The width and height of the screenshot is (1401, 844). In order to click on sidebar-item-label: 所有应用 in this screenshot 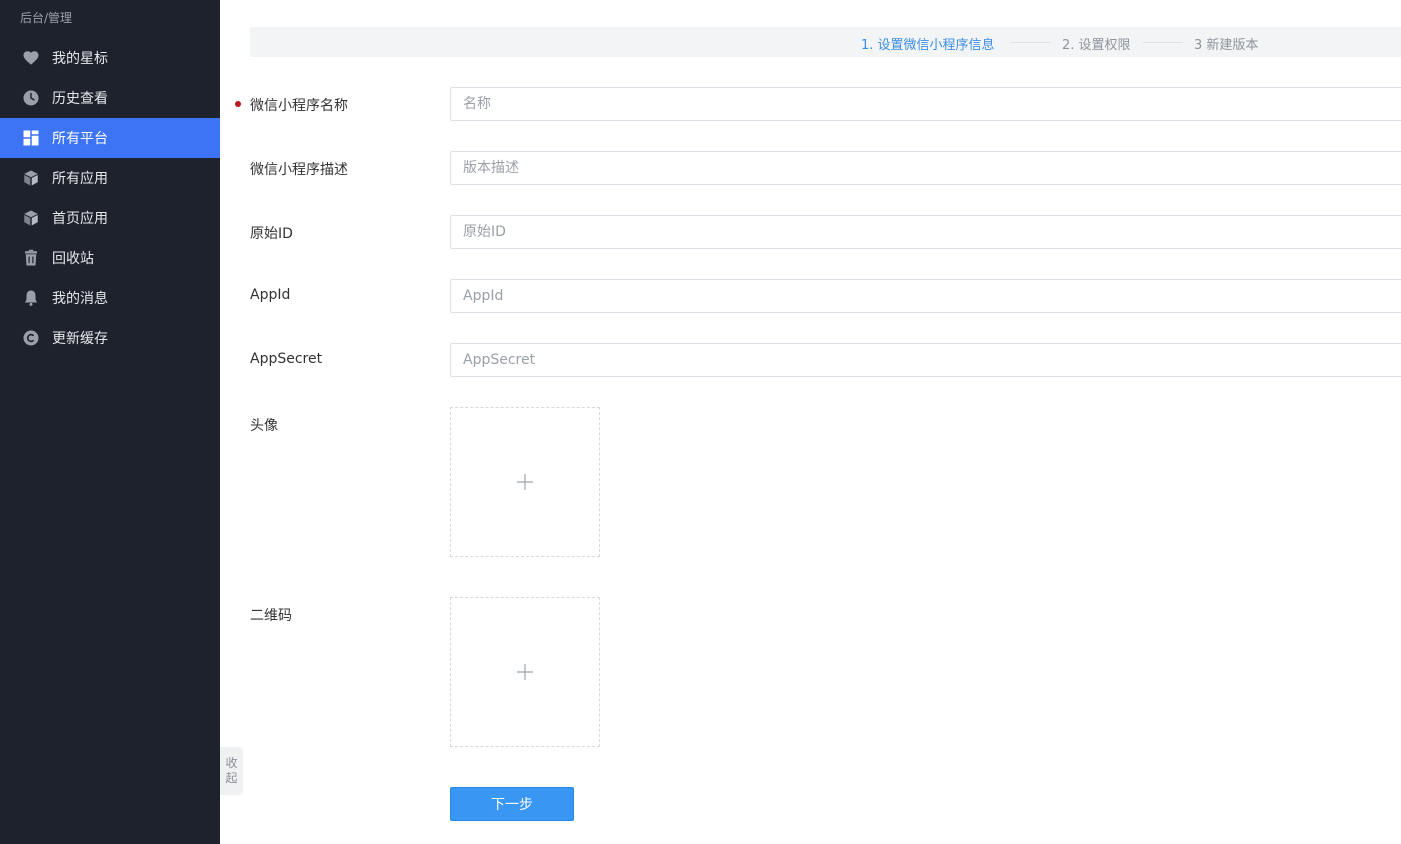, I will do `click(80, 179)`.